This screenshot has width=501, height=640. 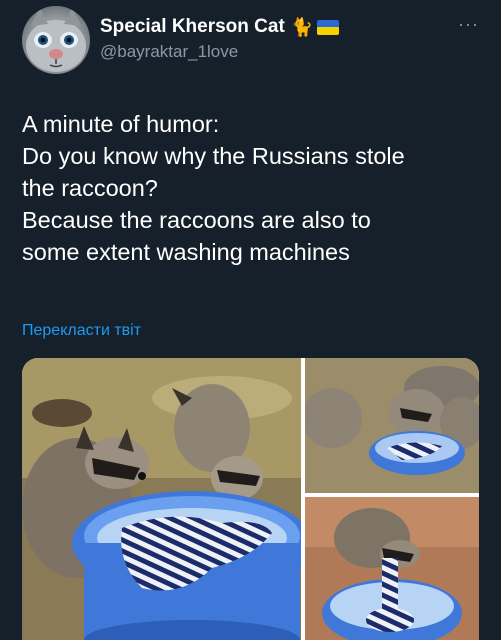 What do you see at coordinates (90, 188) in the screenshot?
I see `tweet-line: the raccoon?` at bounding box center [90, 188].